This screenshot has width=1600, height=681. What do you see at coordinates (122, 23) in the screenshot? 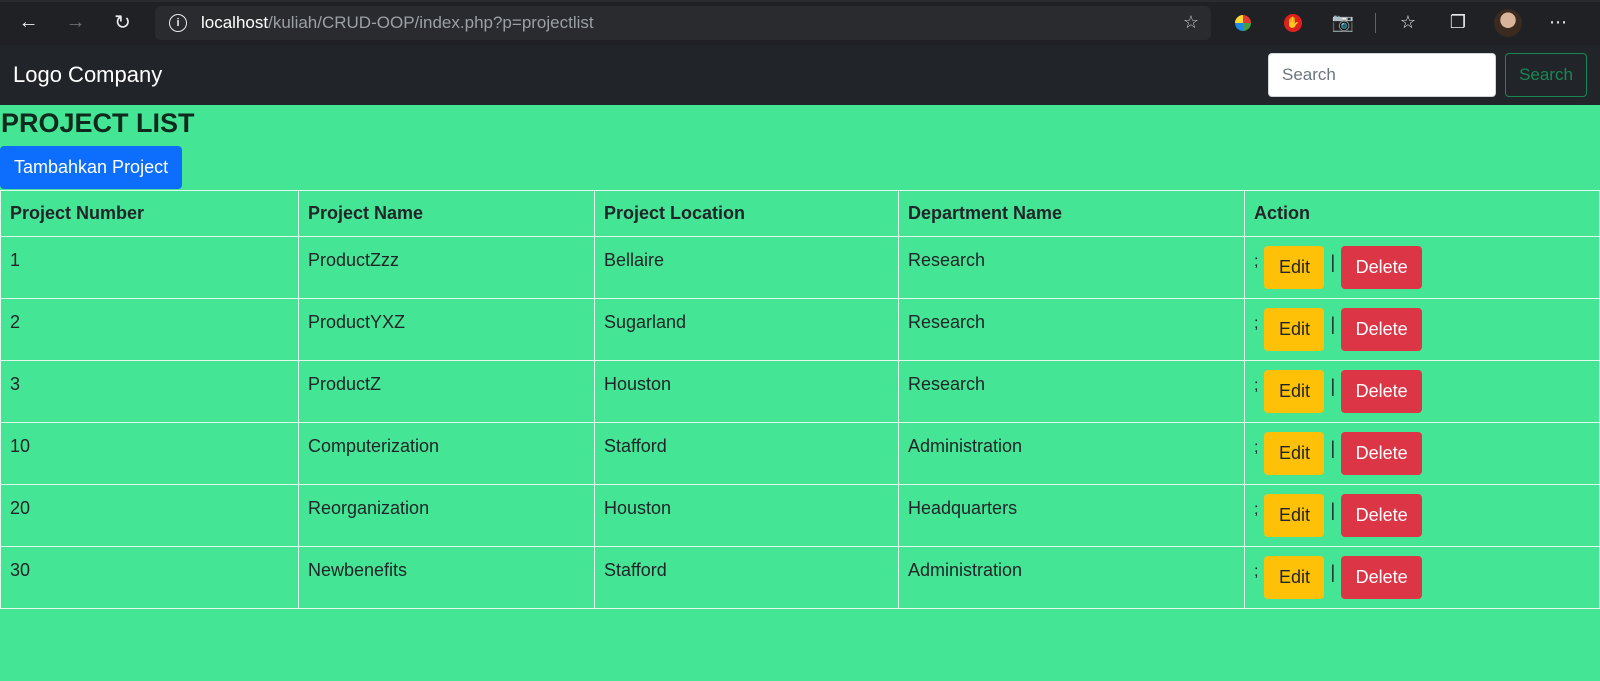
I see `reload-icon: ↻` at bounding box center [122, 23].